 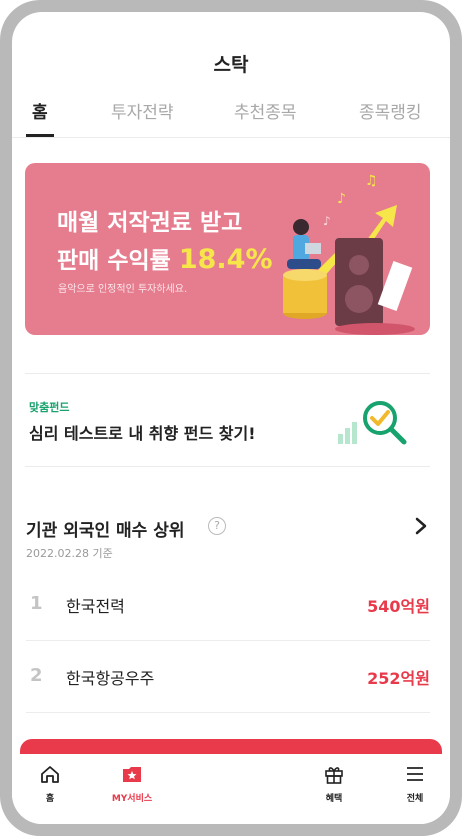 I want to click on speaker-woofer-bottom, so click(x=359, y=299).